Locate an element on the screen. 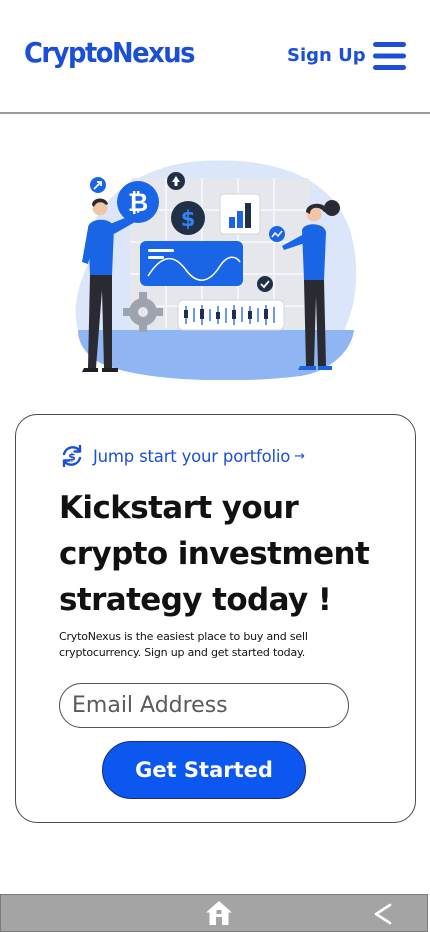  hamburger-menu-icon is located at coordinates (389, 56).